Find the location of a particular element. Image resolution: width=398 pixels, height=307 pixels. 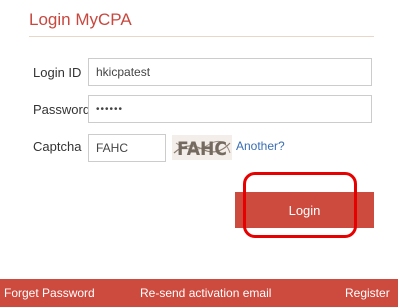

password-label: Password is located at coordinates (62, 109).